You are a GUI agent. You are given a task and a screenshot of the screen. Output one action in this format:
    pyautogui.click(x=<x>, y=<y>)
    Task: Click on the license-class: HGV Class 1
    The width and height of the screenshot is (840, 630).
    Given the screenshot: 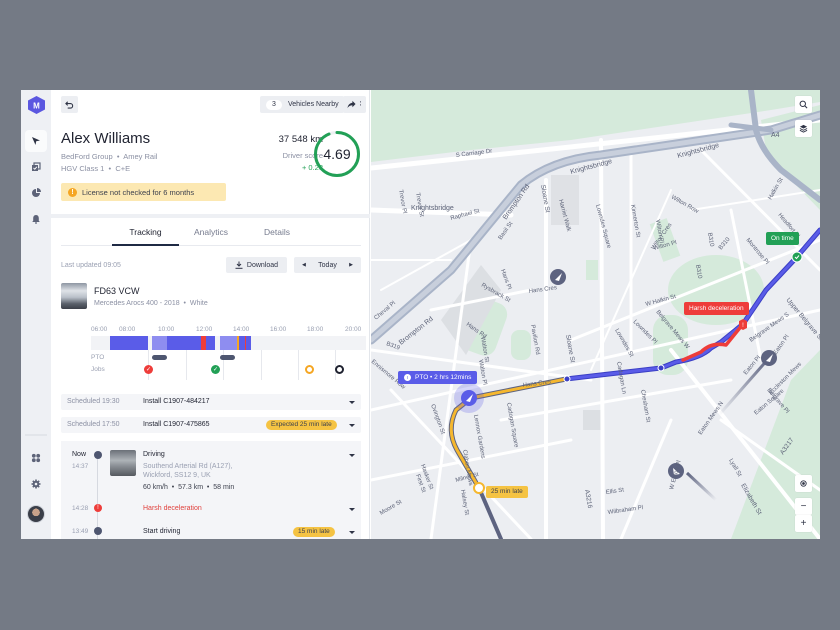 What is the action you would take?
    pyautogui.click(x=83, y=168)
    